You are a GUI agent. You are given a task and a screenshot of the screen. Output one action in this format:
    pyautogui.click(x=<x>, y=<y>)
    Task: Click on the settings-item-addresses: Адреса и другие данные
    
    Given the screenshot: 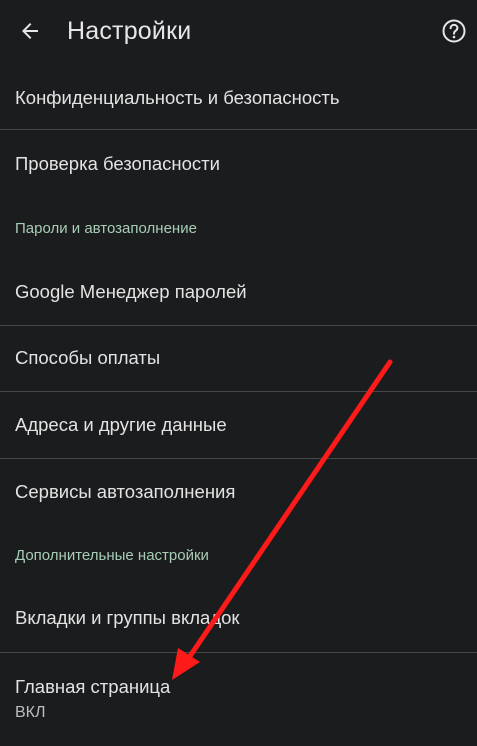 What is the action you would take?
    pyautogui.click(x=238, y=425)
    